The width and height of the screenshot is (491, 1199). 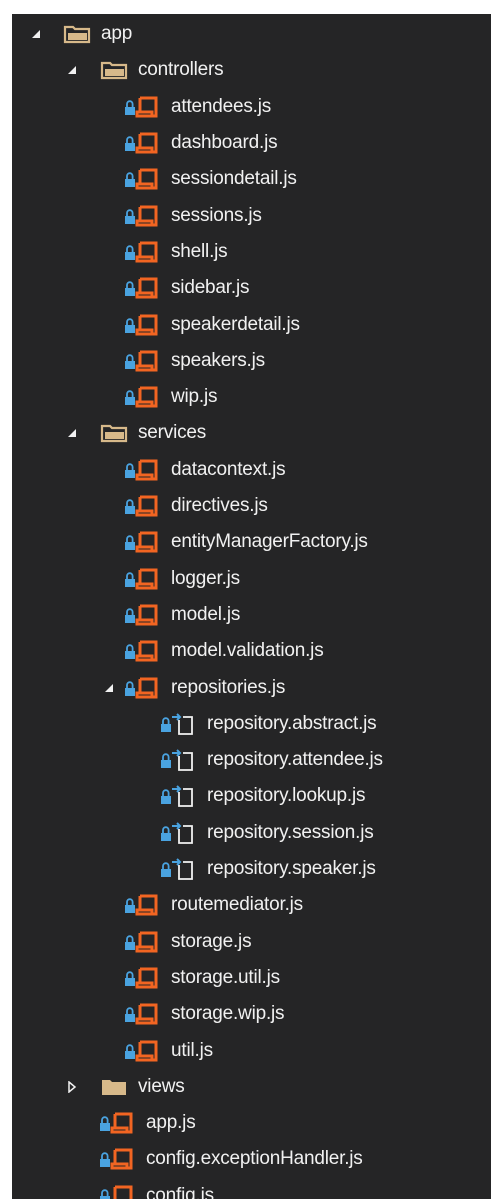 I want to click on tree-item-label: entityManagerFactory.js, so click(x=269, y=542).